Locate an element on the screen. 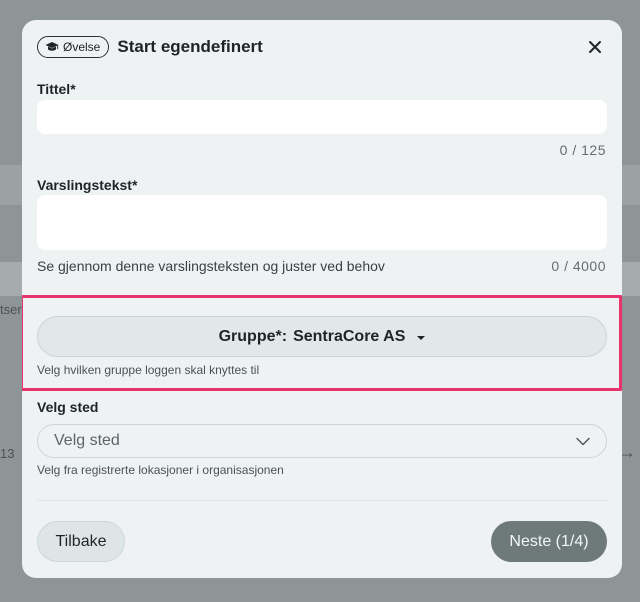  caret-down-icon is located at coordinates (421, 337).